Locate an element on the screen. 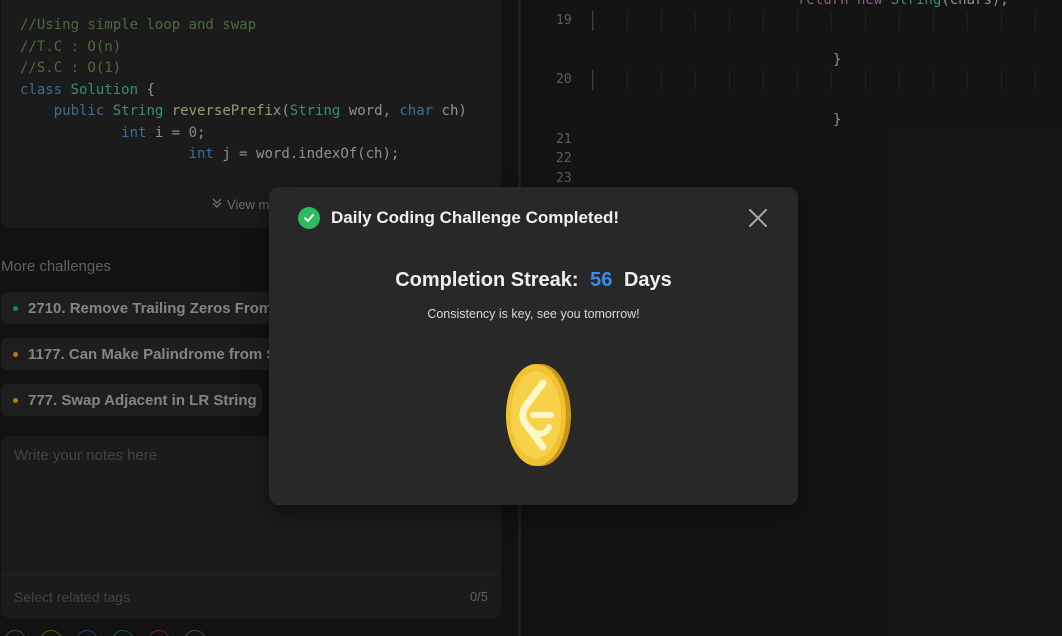 The height and width of the screenshot is (636, 1062). modal-title: Daily Coding Challenge Completed! is located at coordinates (475, 217).